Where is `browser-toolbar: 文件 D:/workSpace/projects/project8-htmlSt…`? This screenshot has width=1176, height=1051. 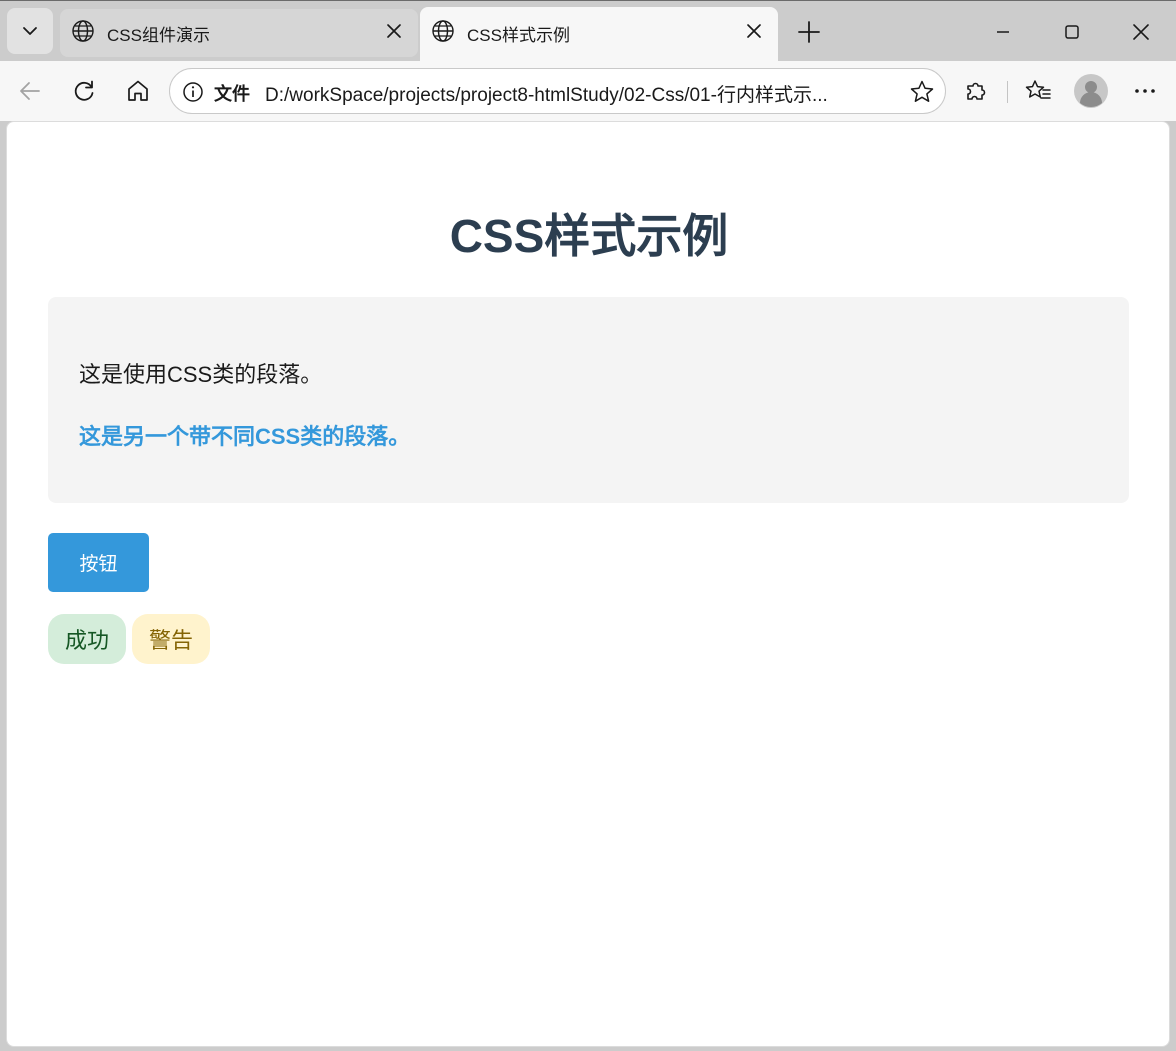 browser-toolbar: 文件 D:/workSpace/projects/project8-htmlSt… is located at coordinates (588, 91).